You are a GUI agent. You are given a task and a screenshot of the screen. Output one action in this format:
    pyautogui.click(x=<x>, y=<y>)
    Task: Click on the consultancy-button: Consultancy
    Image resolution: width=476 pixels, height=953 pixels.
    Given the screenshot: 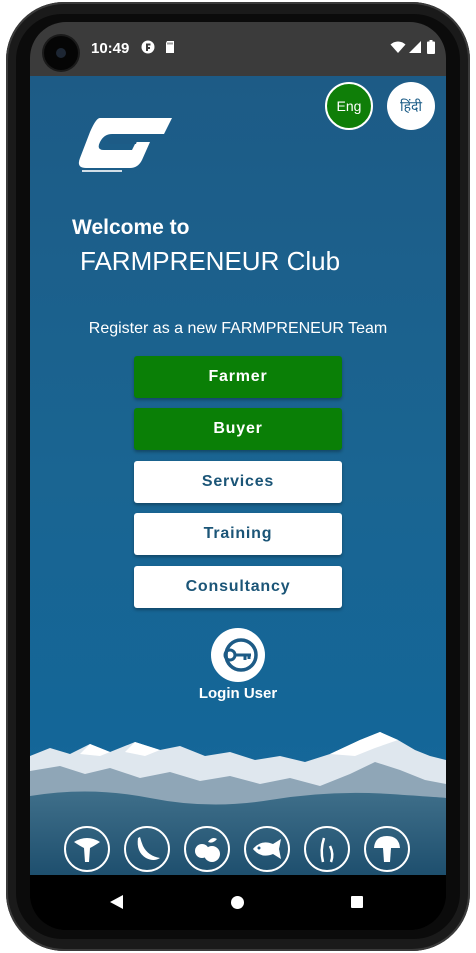 What is the action you would take?
    pyautogui.click(x=238, y=587)
    